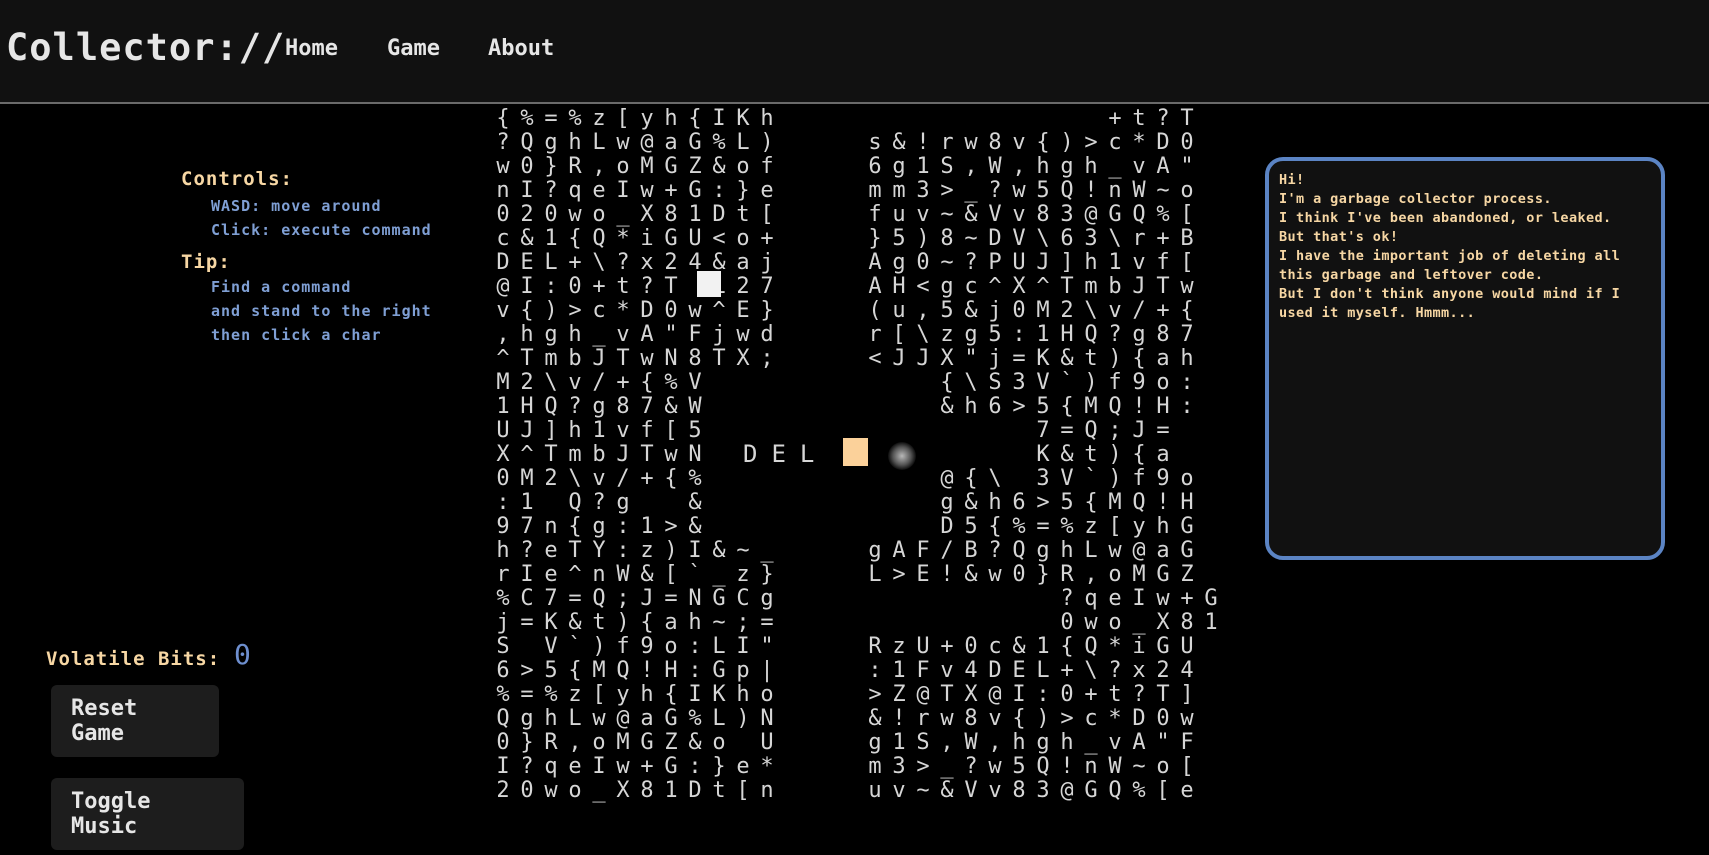  What do you see at coordinates (947, 143) in the screenshot?
I see `grid-char: r` at bounding box center [947, 143].